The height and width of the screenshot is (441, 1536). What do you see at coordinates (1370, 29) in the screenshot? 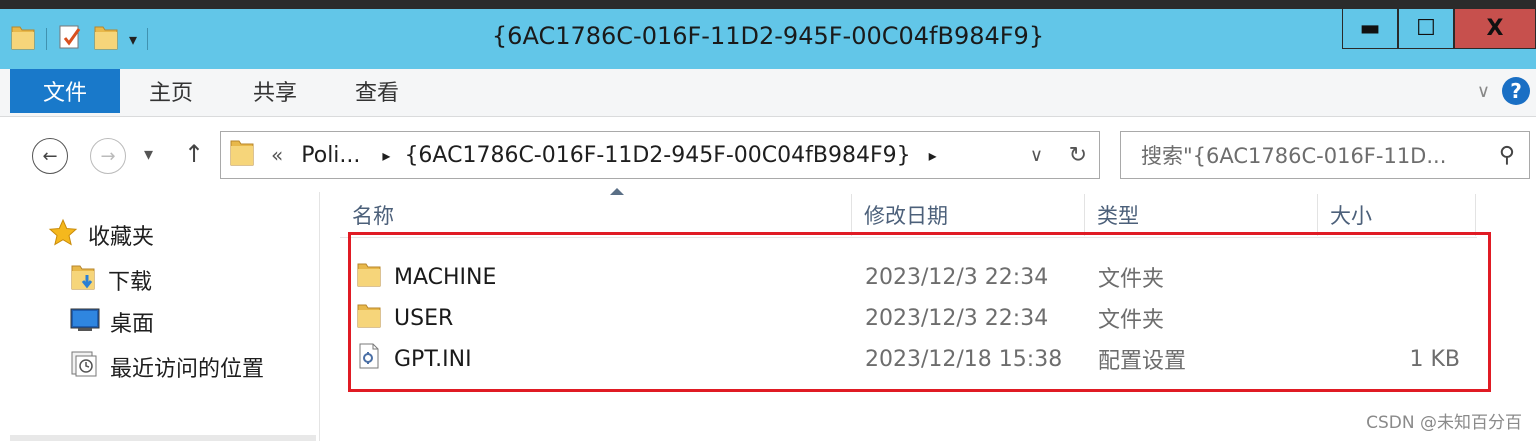
I see `minimize-button: ▬` at bounding box center [1370, 29].